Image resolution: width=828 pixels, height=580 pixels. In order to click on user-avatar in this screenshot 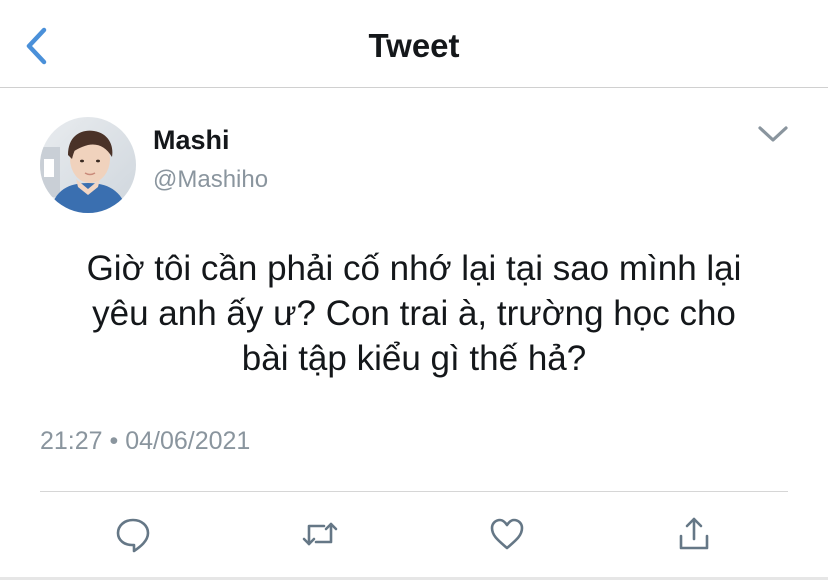, I will do `click(88, 165)`.